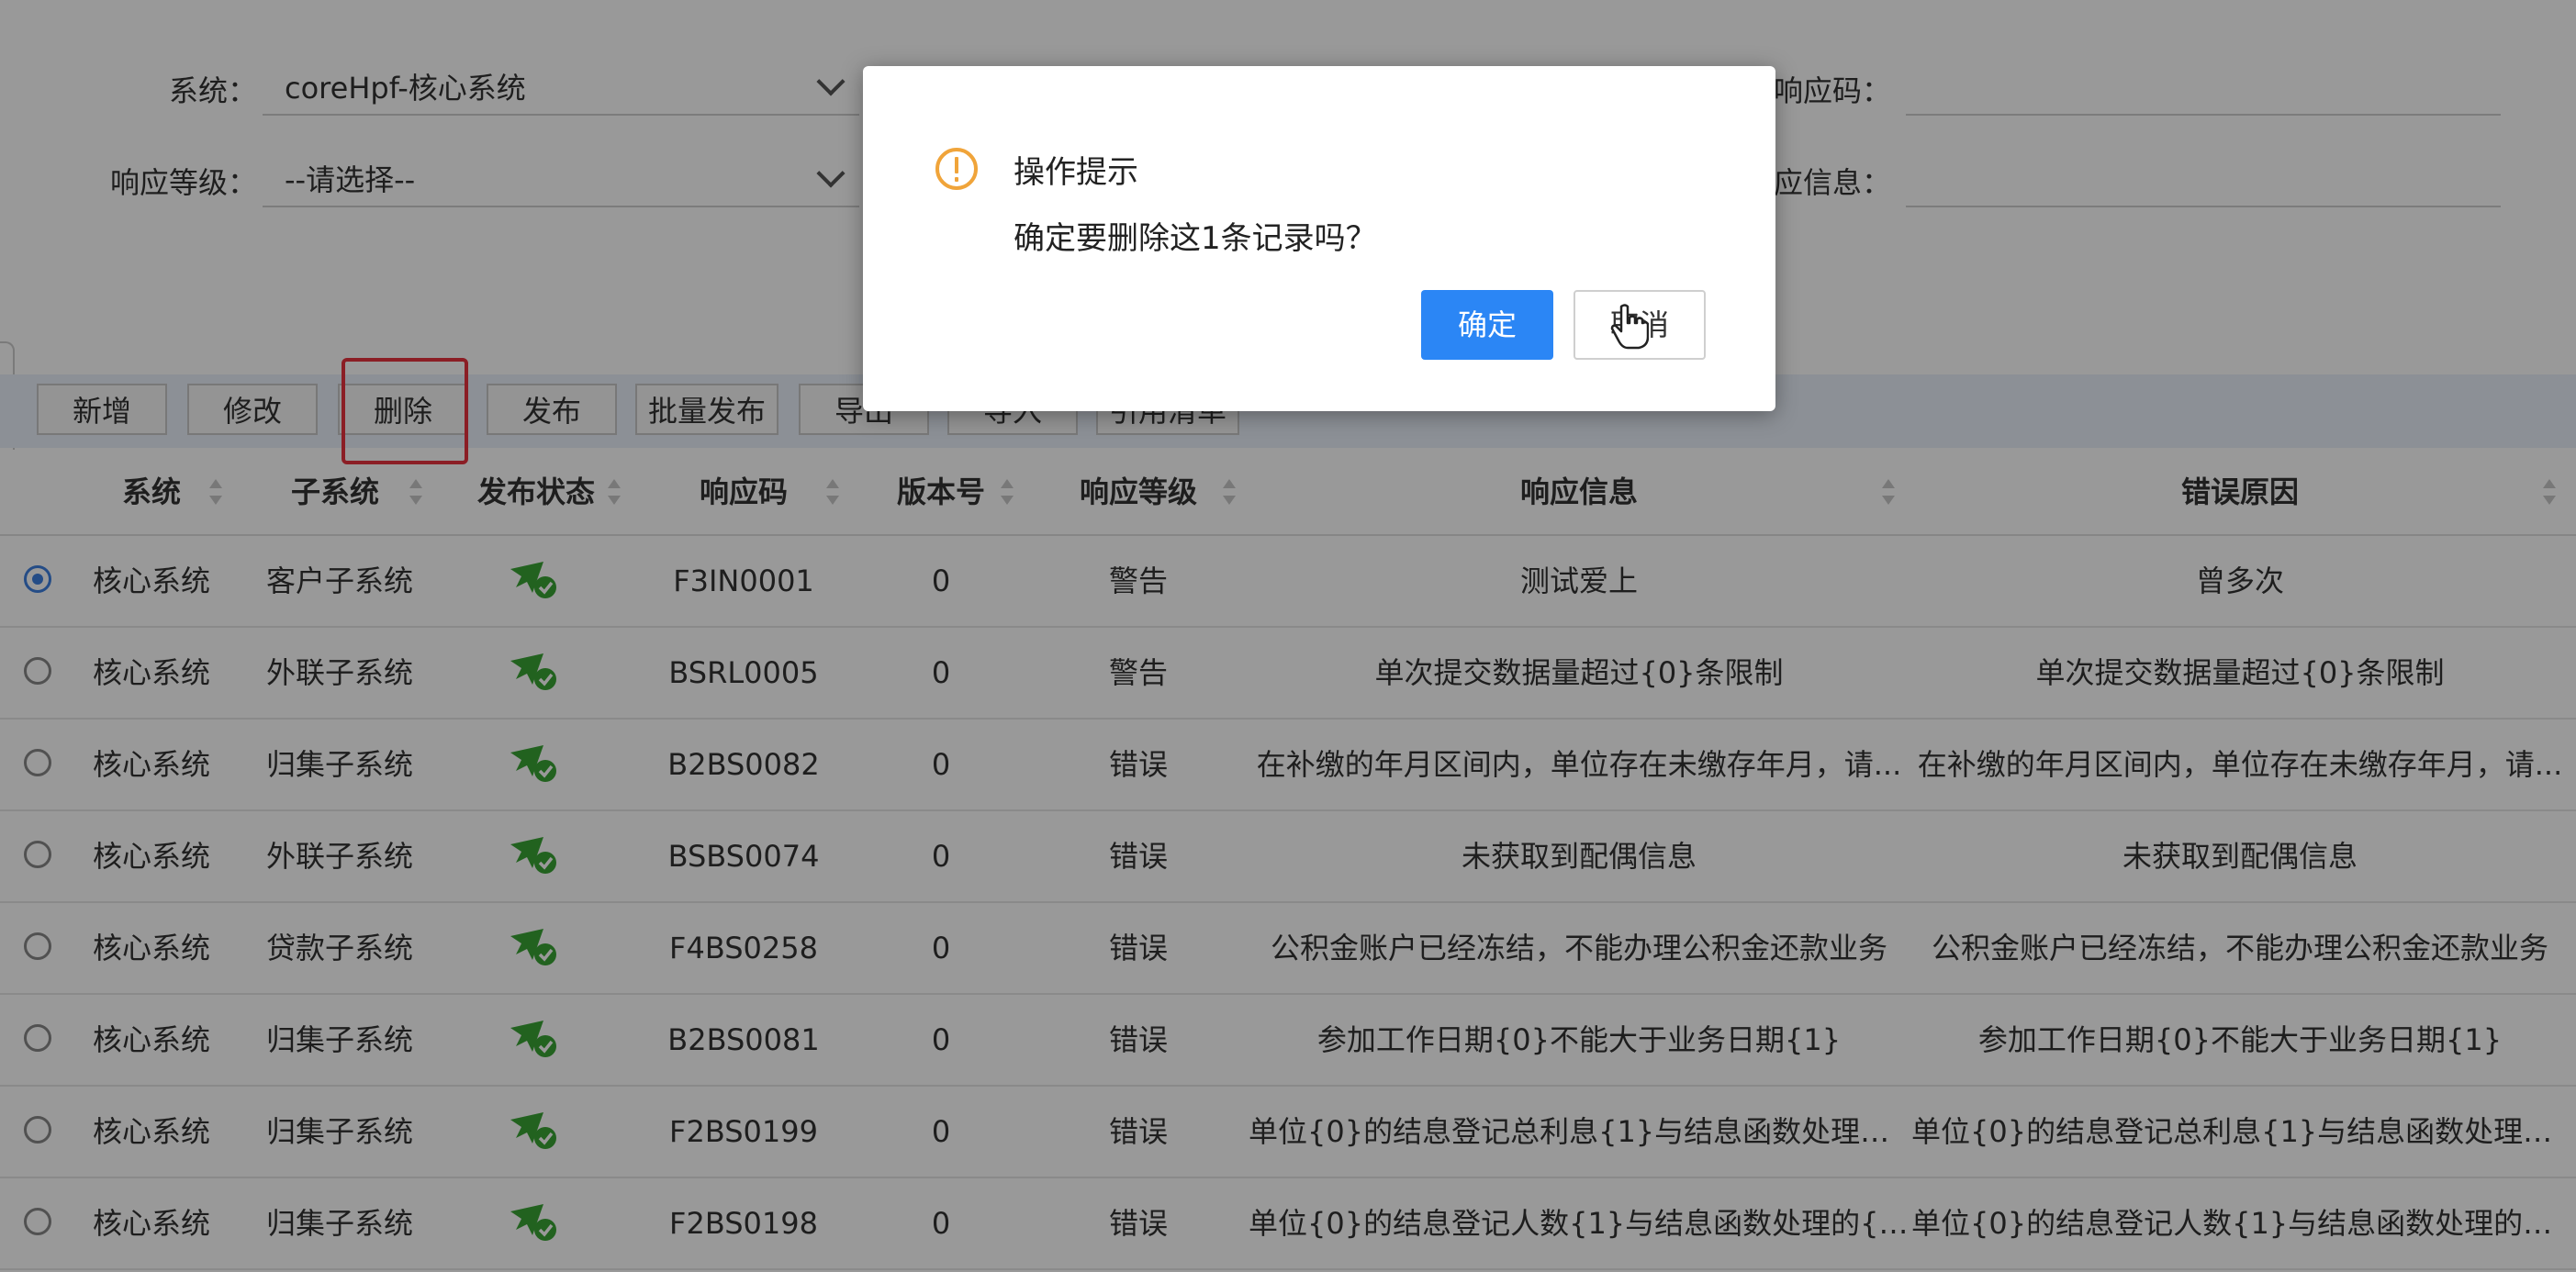  What do you see at coordinates (1195, 238) in the screenshot?
I see `dialog-message: 确定要删除这1条记录吗？` at bounding box center [1195, 238].